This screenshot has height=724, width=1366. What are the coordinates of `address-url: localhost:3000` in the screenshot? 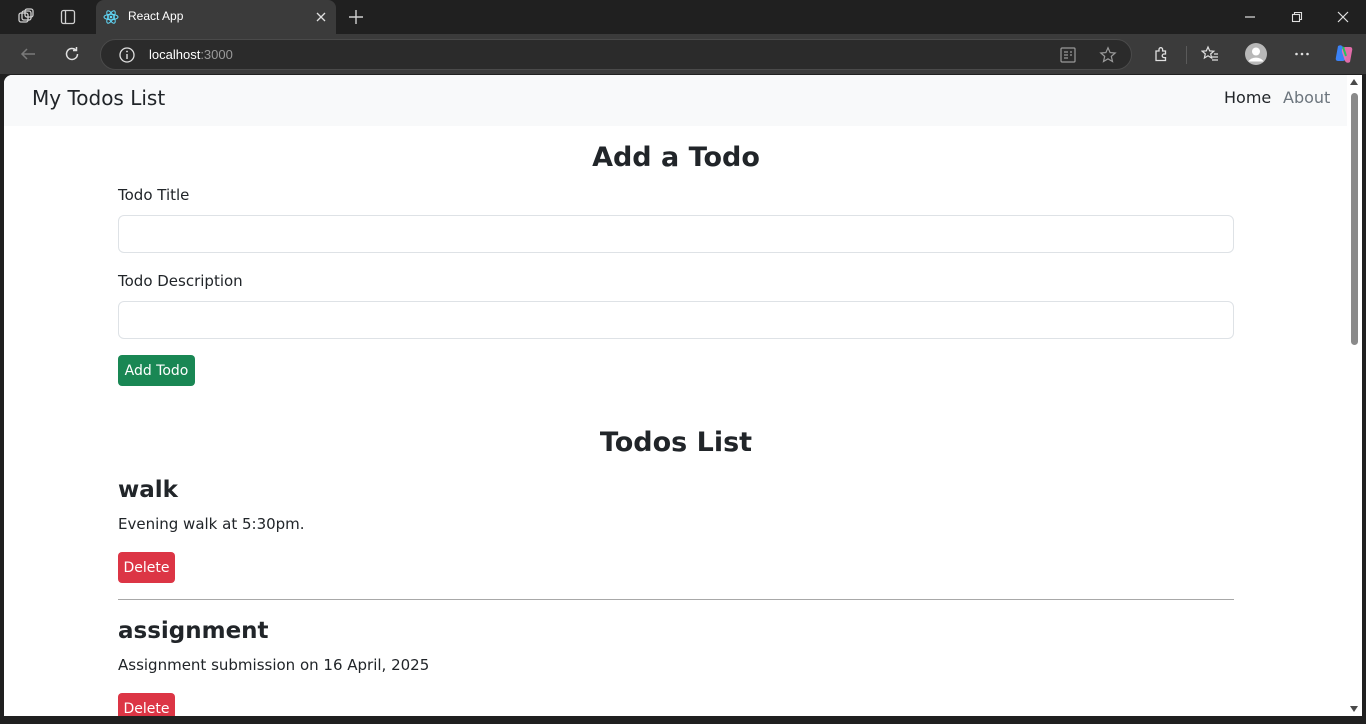 It's located at (191, 54).